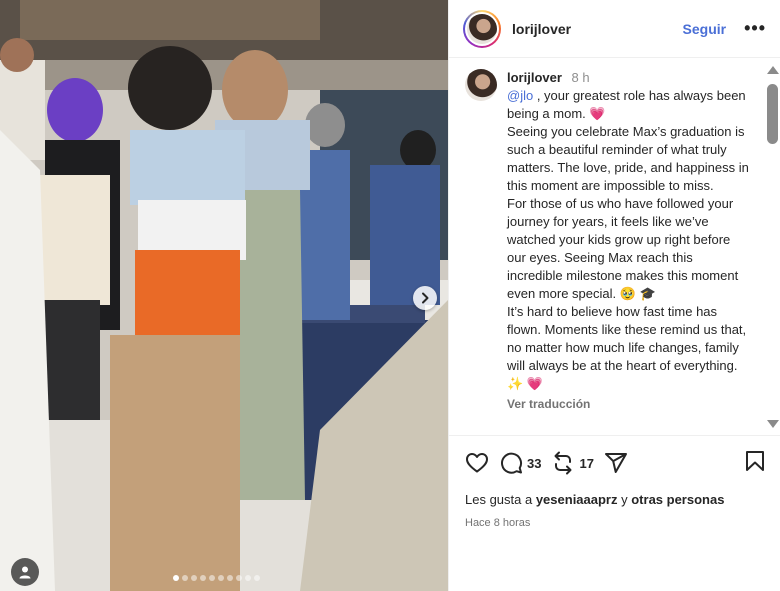 The image size is (780, 591). Describe the element at coordinates (629, 404) in the screenshot. I see `see-translation-link: Ver traducción` at that location.